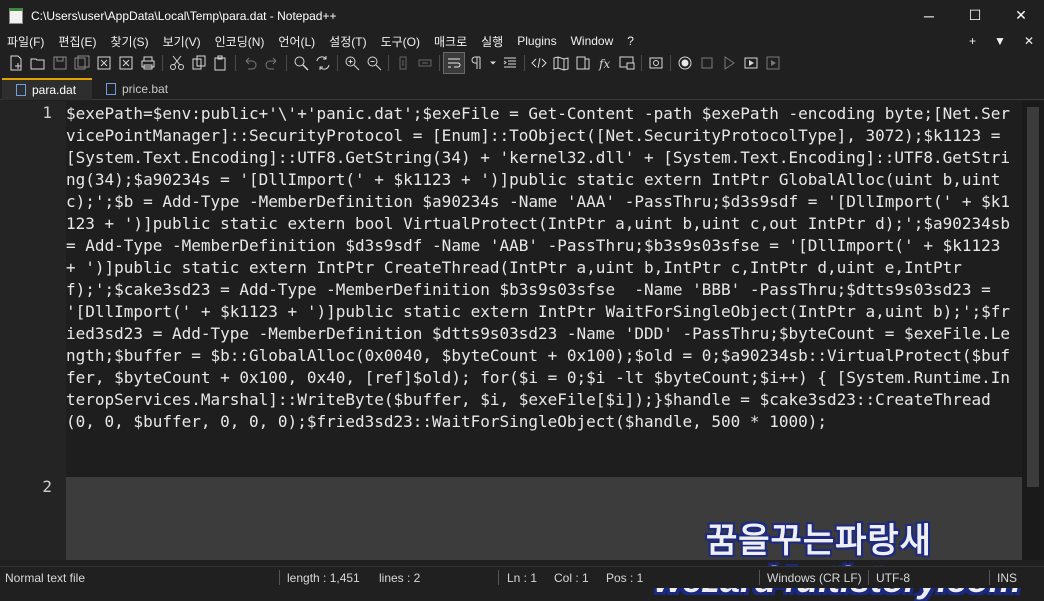 The width and height of the screenshot is (1044, 601). I want to click on notepadpp-app-icon, so click(16, 15).